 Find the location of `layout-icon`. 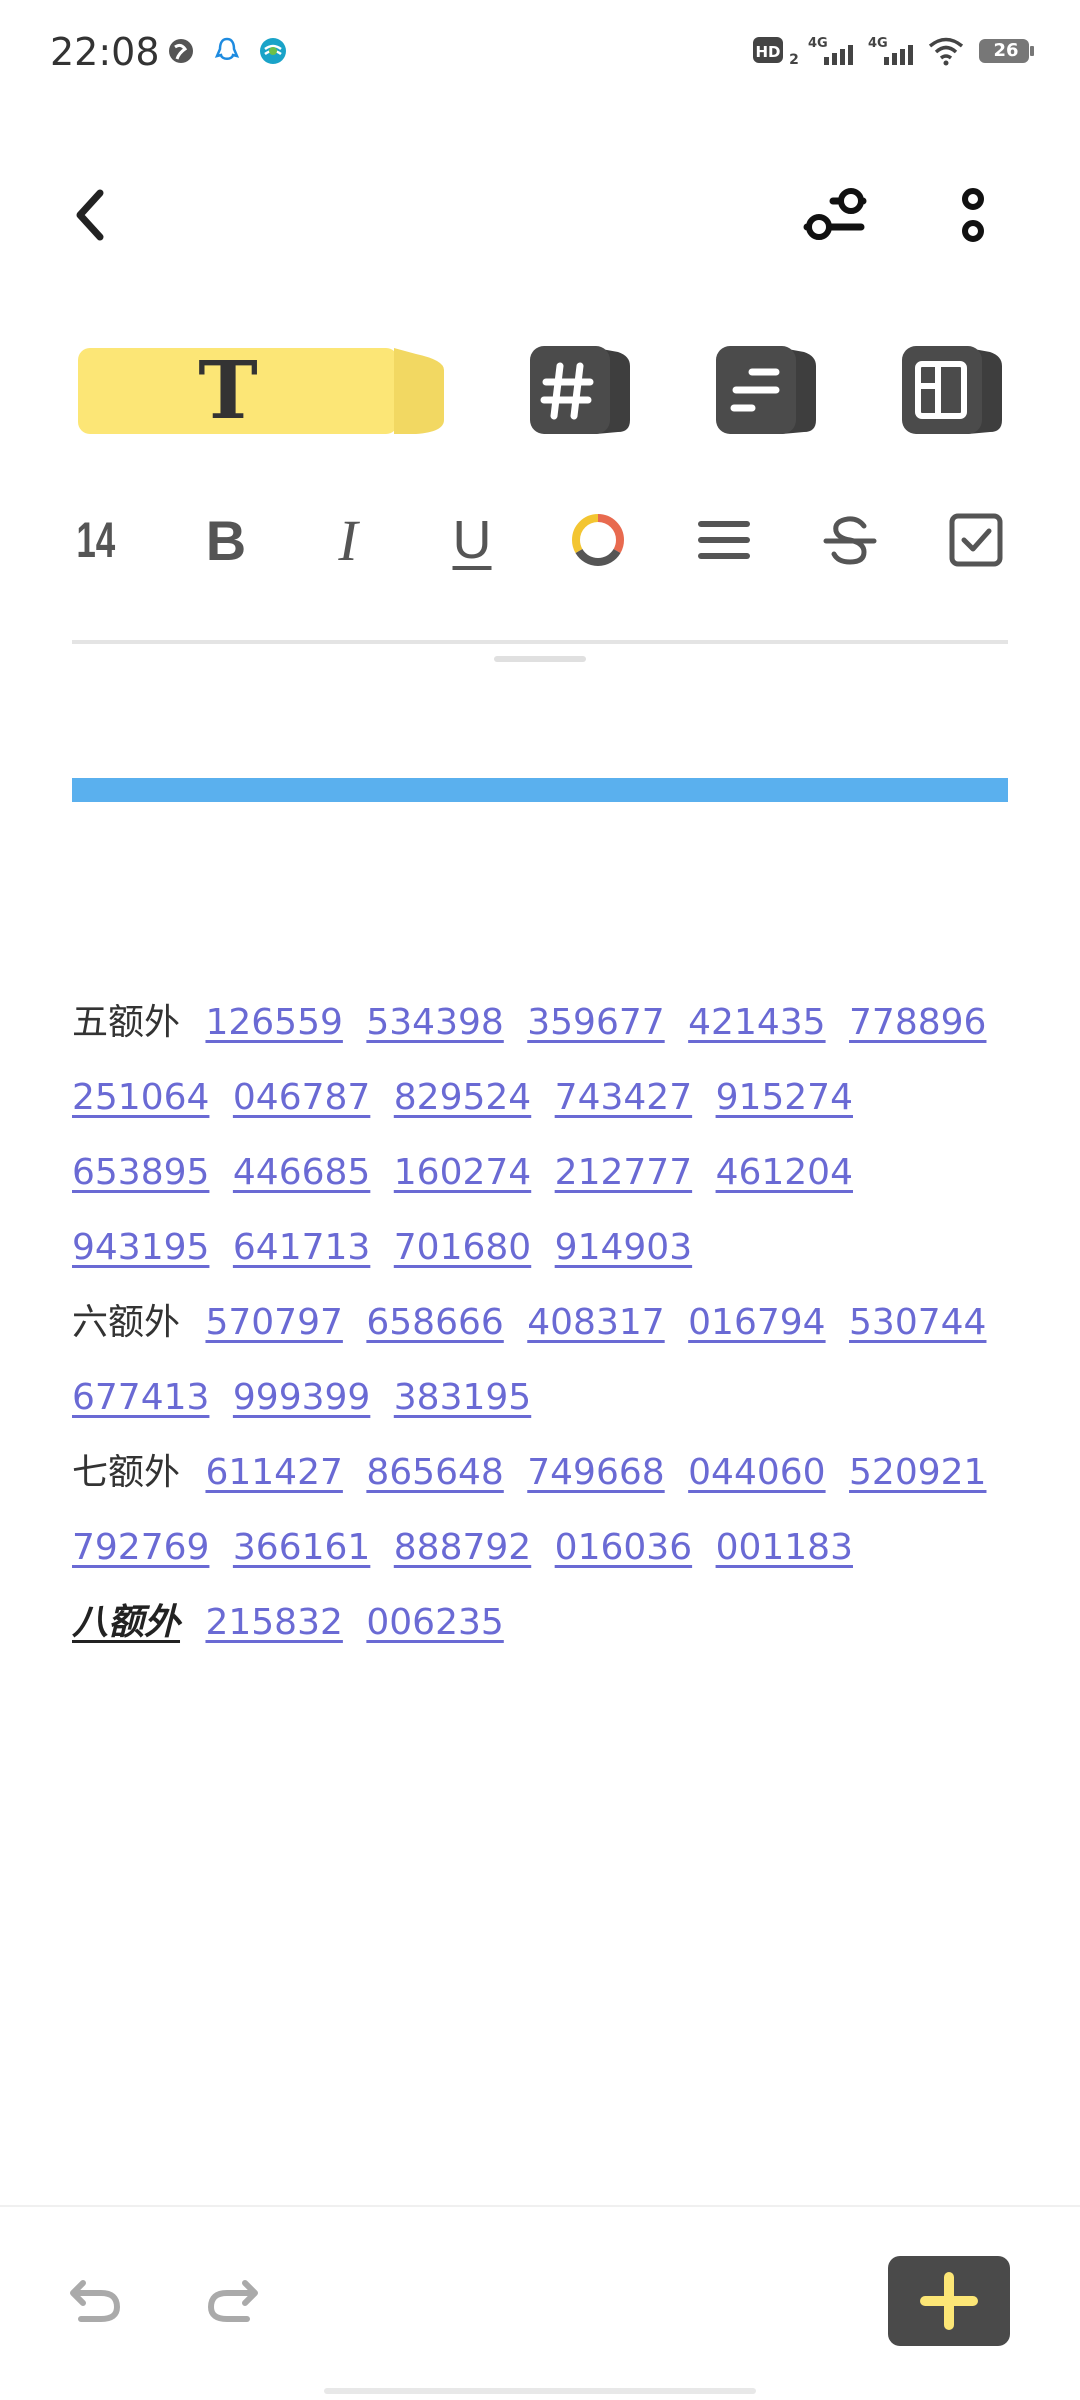

layout-icon is located at coordinates (952, 390).